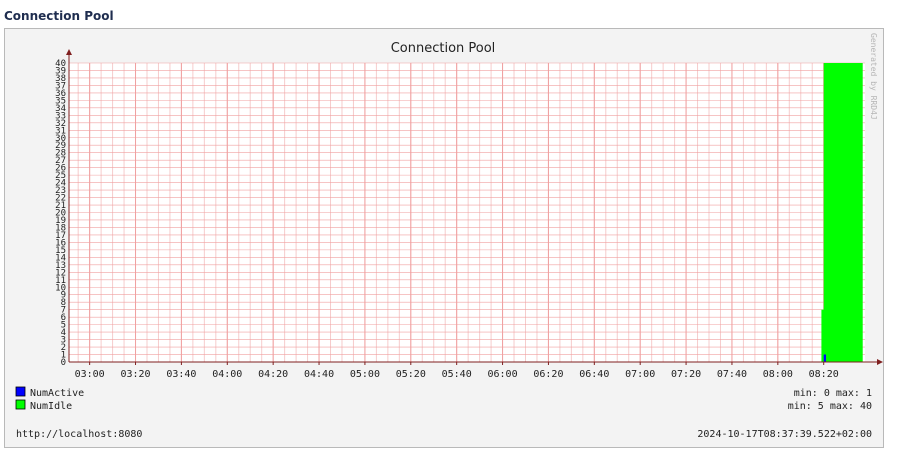 The image size is (897, 463). What do you see at coordinates (135, 374) in the screenshot?
I see `x-tick-label: 03:20` at bounding box center [135, 374].